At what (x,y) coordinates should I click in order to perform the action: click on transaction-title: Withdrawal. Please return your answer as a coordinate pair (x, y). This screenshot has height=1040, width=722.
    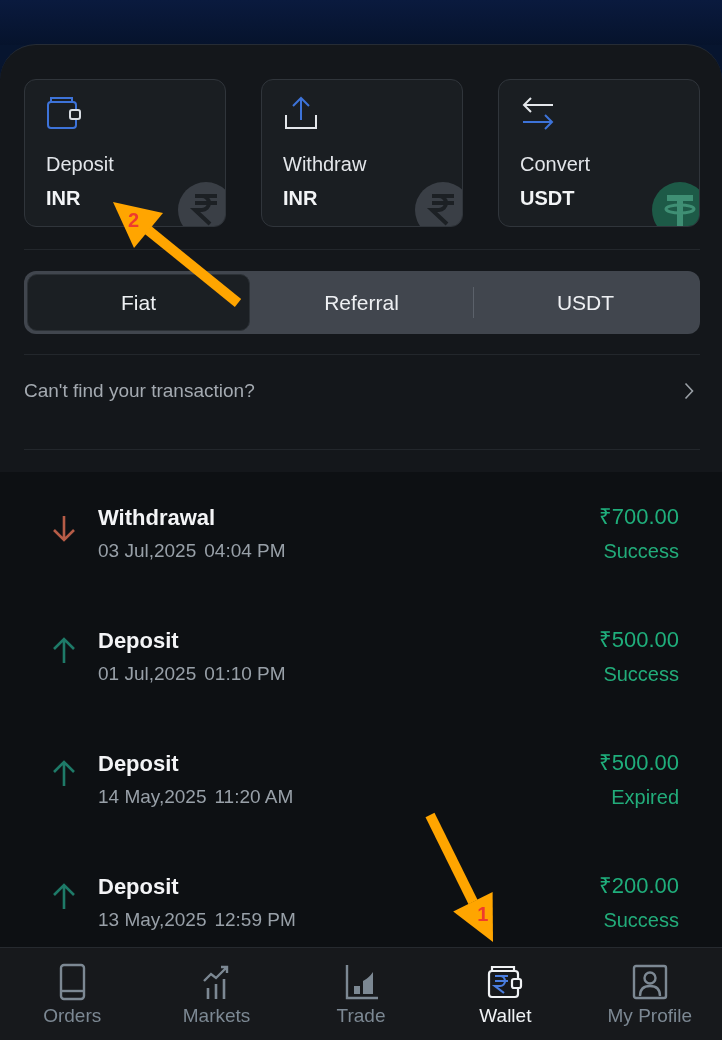
    Looking at the image, I should click on (157, 517).